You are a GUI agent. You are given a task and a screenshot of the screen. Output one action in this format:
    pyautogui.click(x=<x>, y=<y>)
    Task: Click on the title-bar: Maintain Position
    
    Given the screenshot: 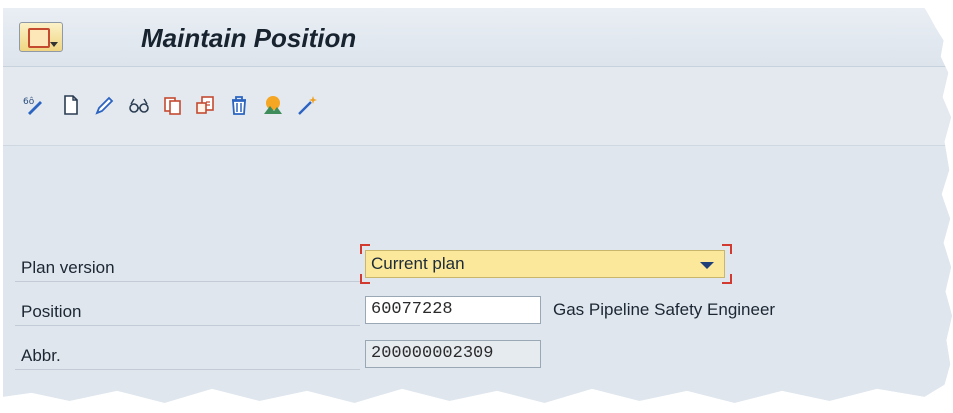 What is the action you would take?
    pyautogui.click(x=478, y=37)
    